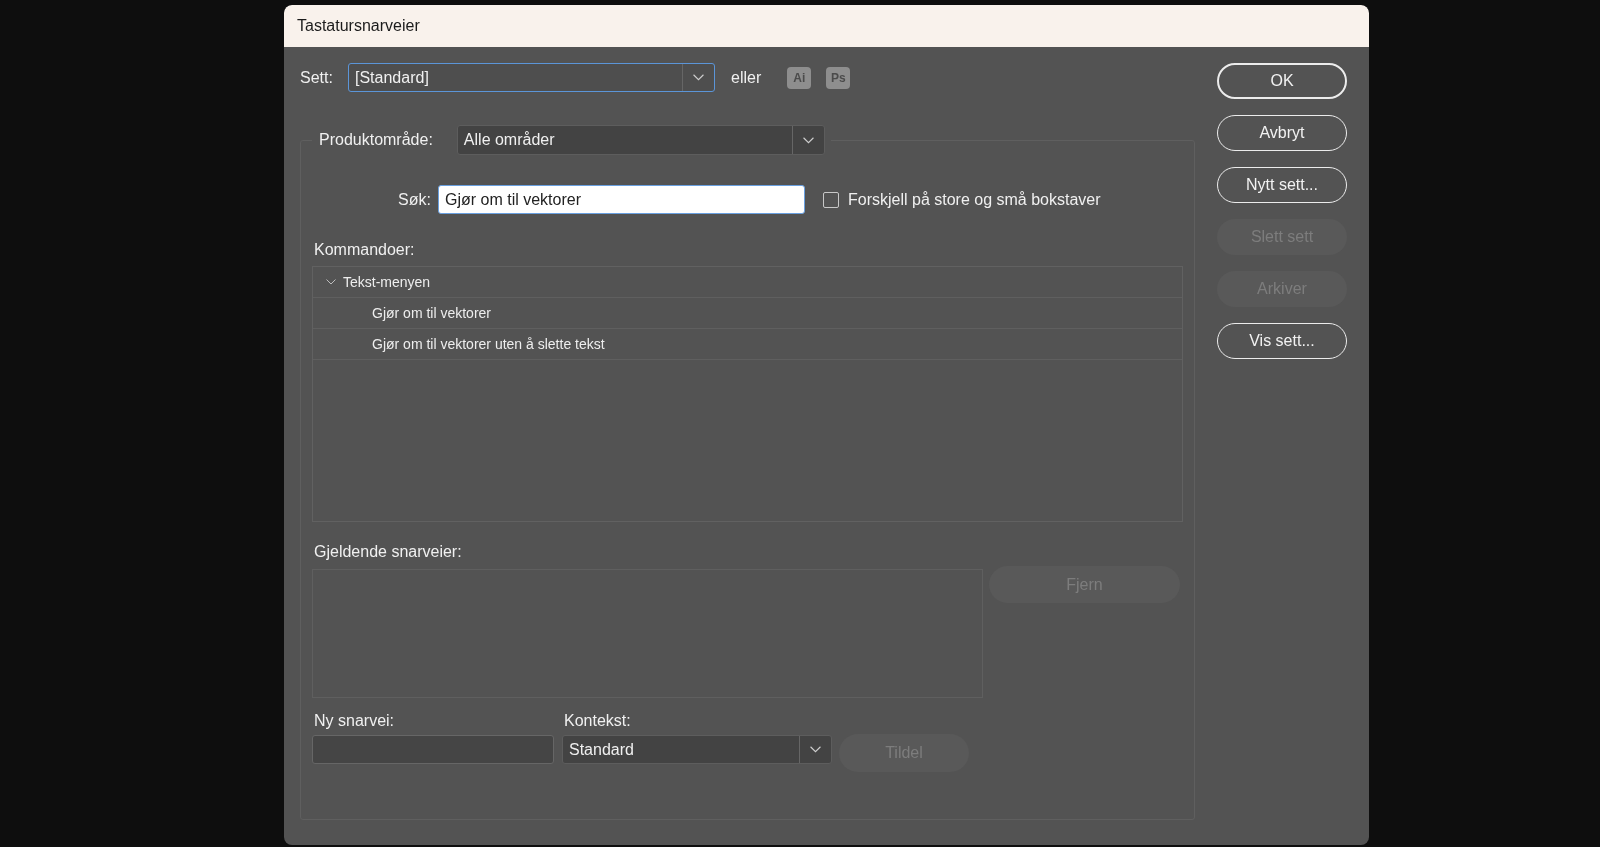 The height and width of the screenshot is (847, 1600). What do you see at coordinates (358, 26) in the screenshot?
I see `window-title: Tastatursnarveier` at bounding box center [358, 26].